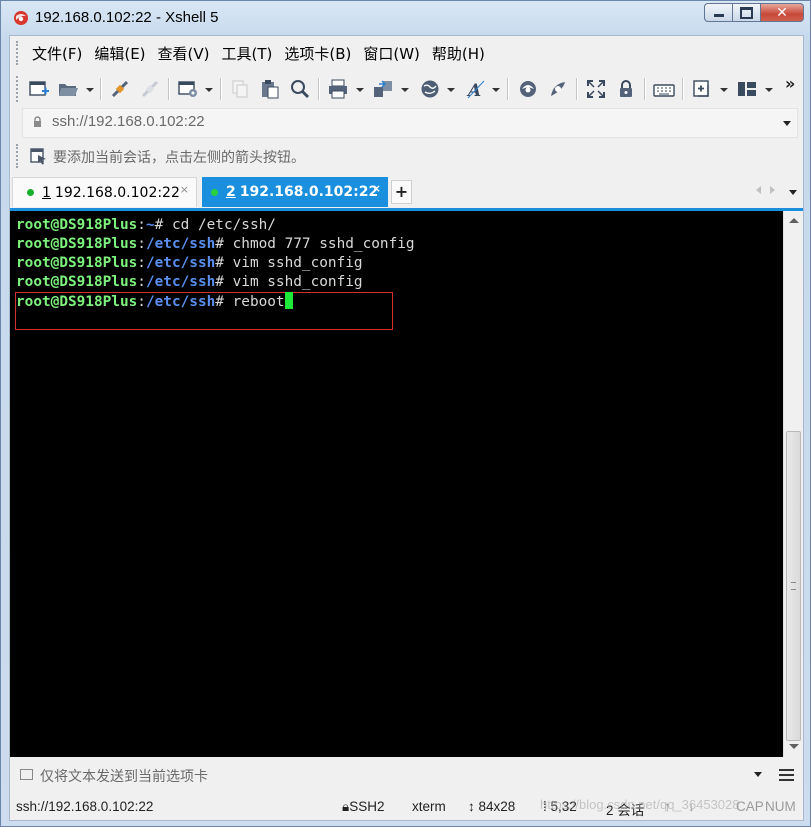  I want to click on new-tab-dropdown-icon, so click(724, 90).